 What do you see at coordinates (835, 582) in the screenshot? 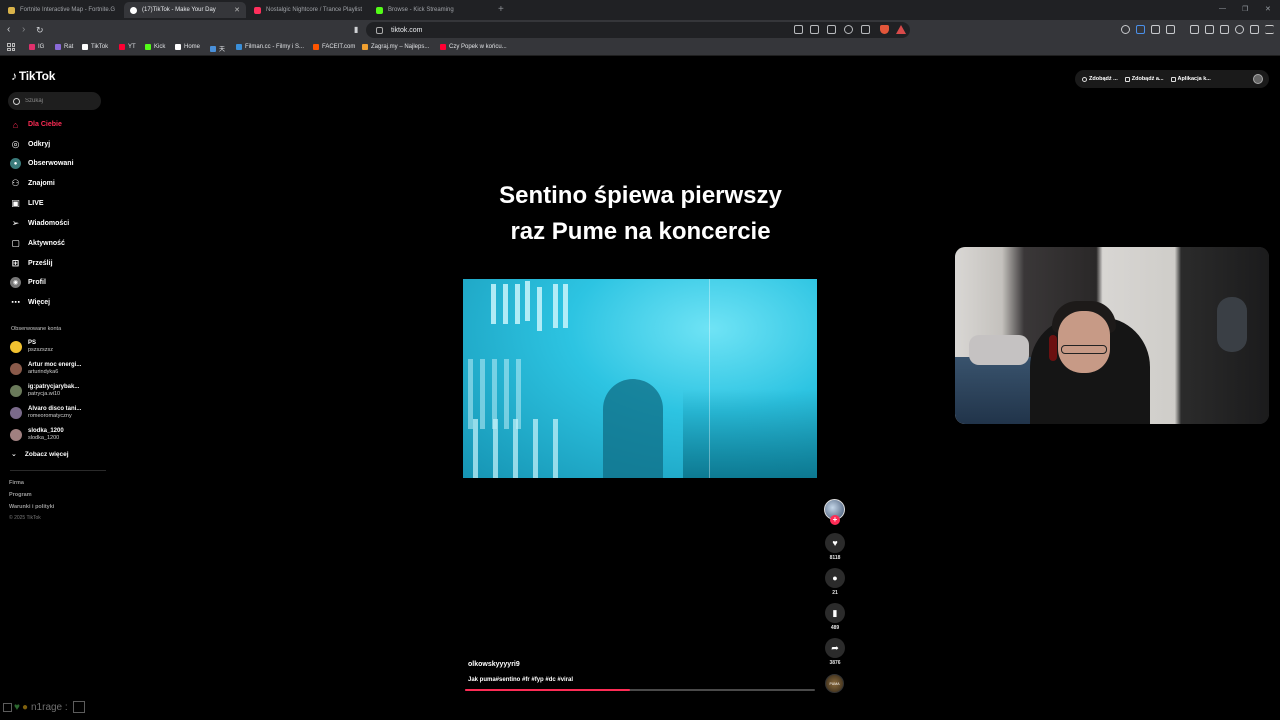
I see `comment-button: ● 21` at bounding box center [835, 582].